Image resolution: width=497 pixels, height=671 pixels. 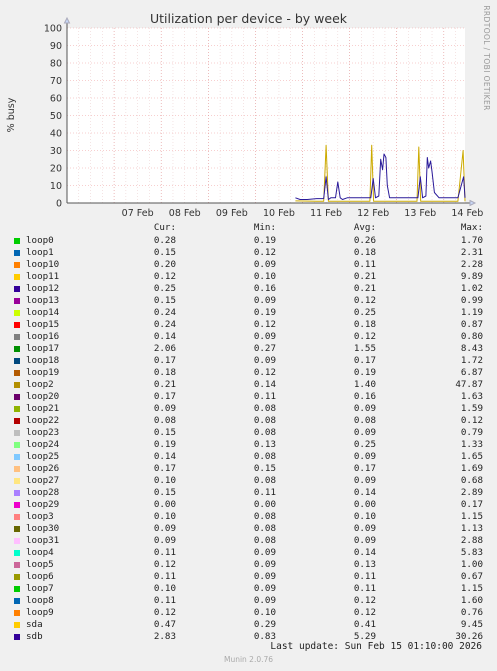 What do you see at coordinates (164, 240) in the screenshot?
I see `legend-value-cur: 0.28` at bounding box center [164, 240].